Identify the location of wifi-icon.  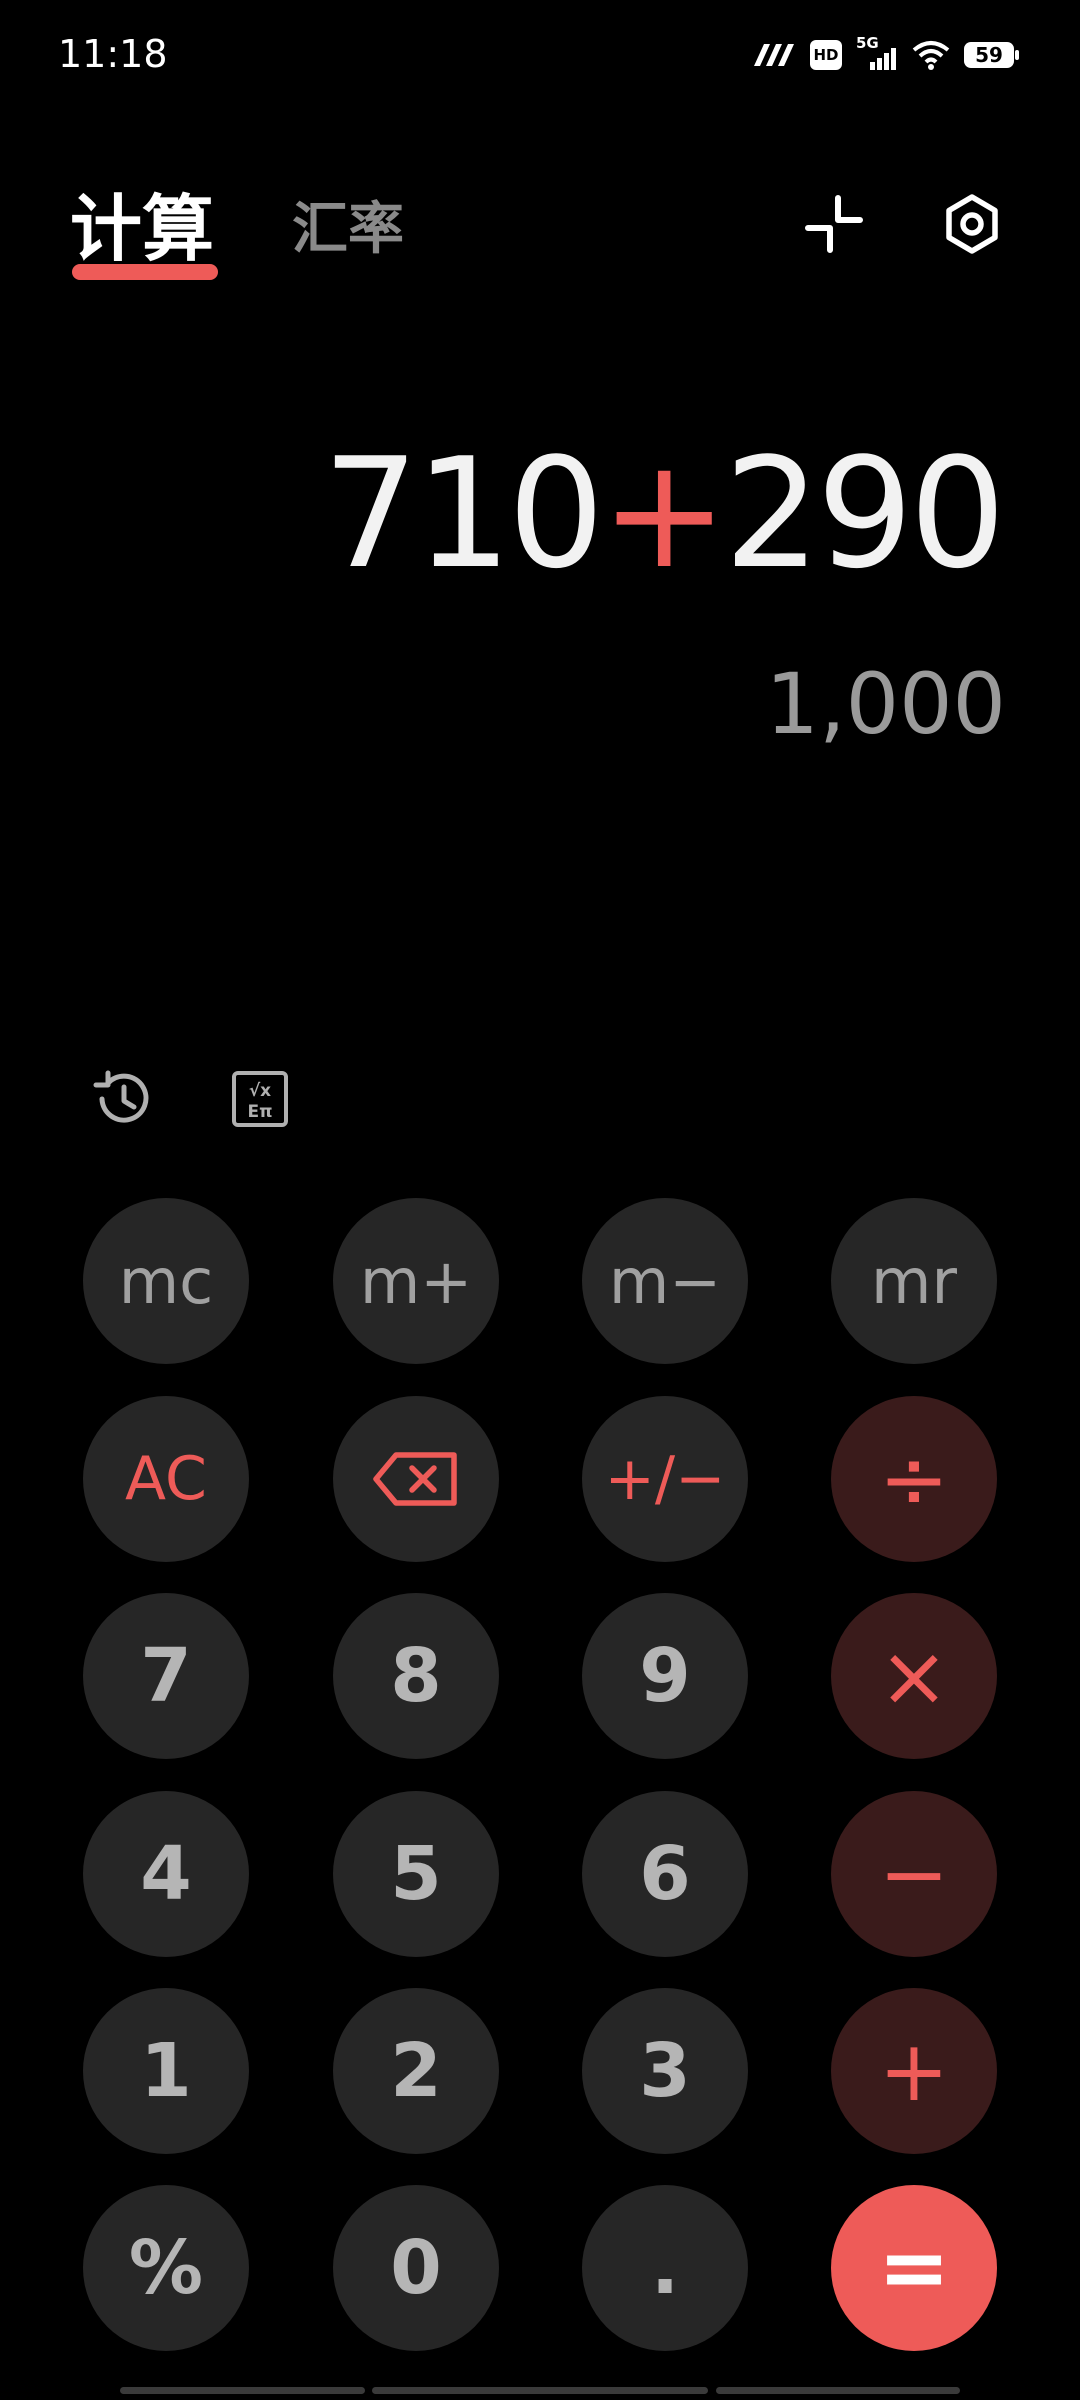
(931, 55).